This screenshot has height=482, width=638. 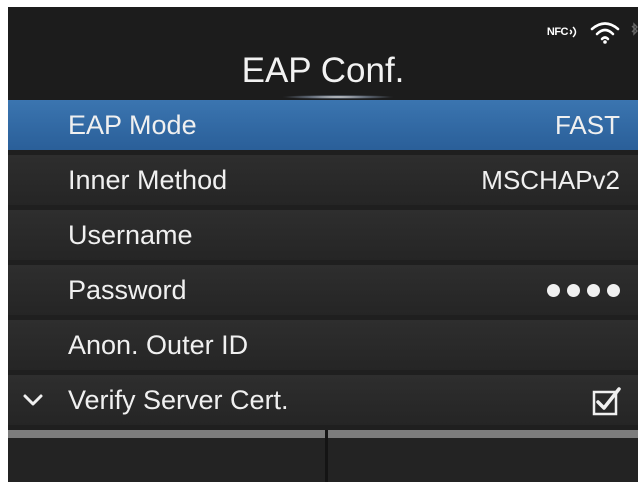 What do you see at coordinates (557, 32) in the screenshot?
I see `nfc-label: NFC` at bounding box center [557, 32].